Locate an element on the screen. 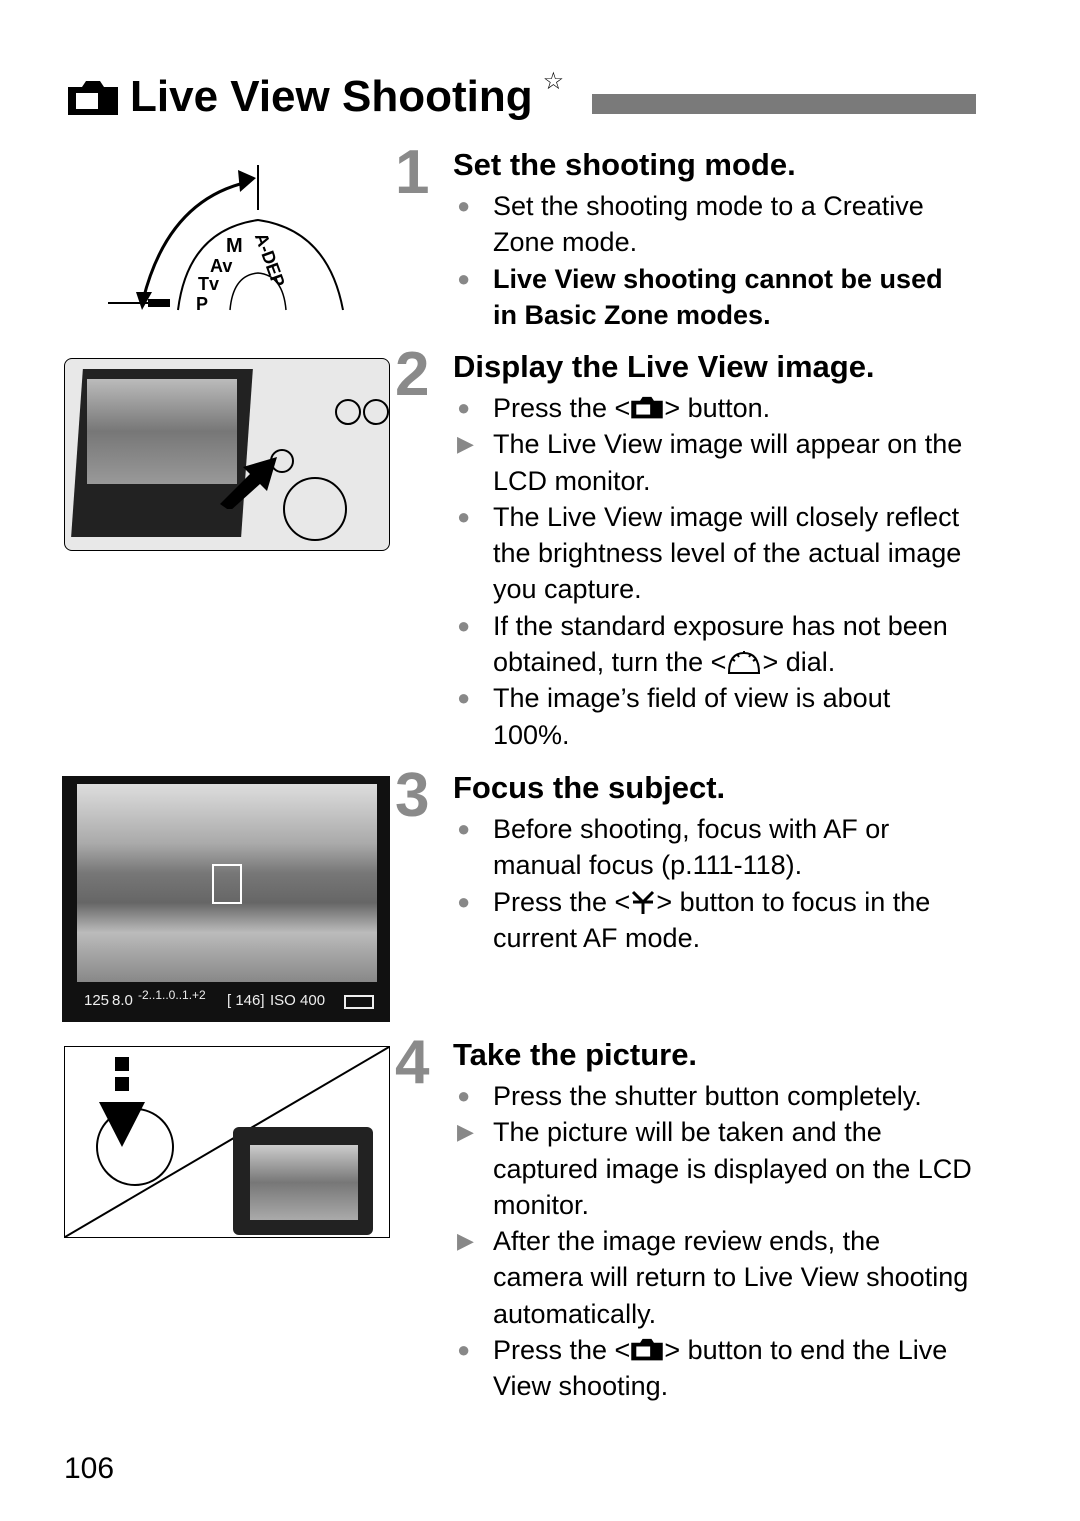 The image size is (1080, 1521). advanced-star-icon: ☆ is located at coordinates (553, 81).